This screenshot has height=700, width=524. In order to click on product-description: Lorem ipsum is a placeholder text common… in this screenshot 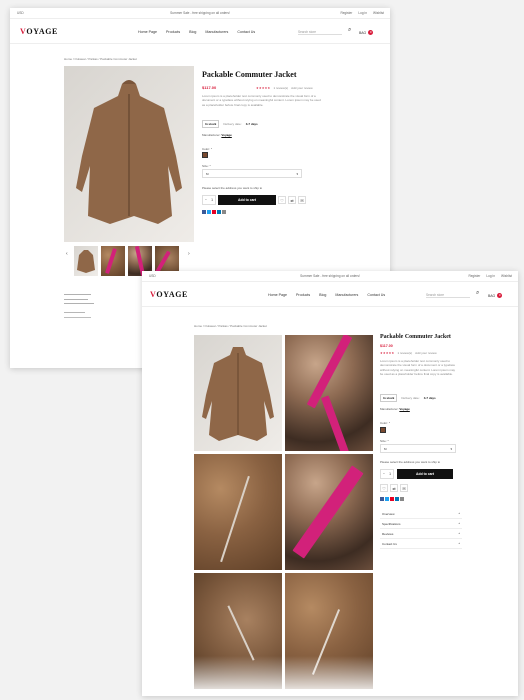, I will do `click(418, 368)`.